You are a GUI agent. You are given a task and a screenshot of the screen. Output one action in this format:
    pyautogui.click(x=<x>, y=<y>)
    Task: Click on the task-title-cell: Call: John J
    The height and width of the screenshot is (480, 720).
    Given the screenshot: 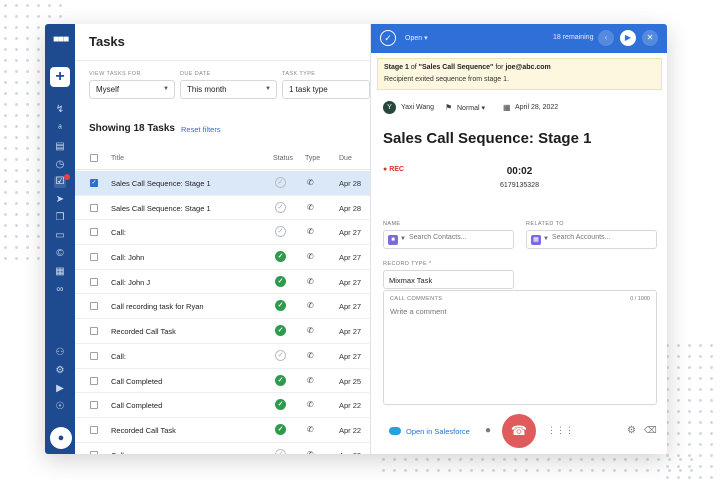 What is the action you would take?
    pyautogui.click(x=130, y=282)
    